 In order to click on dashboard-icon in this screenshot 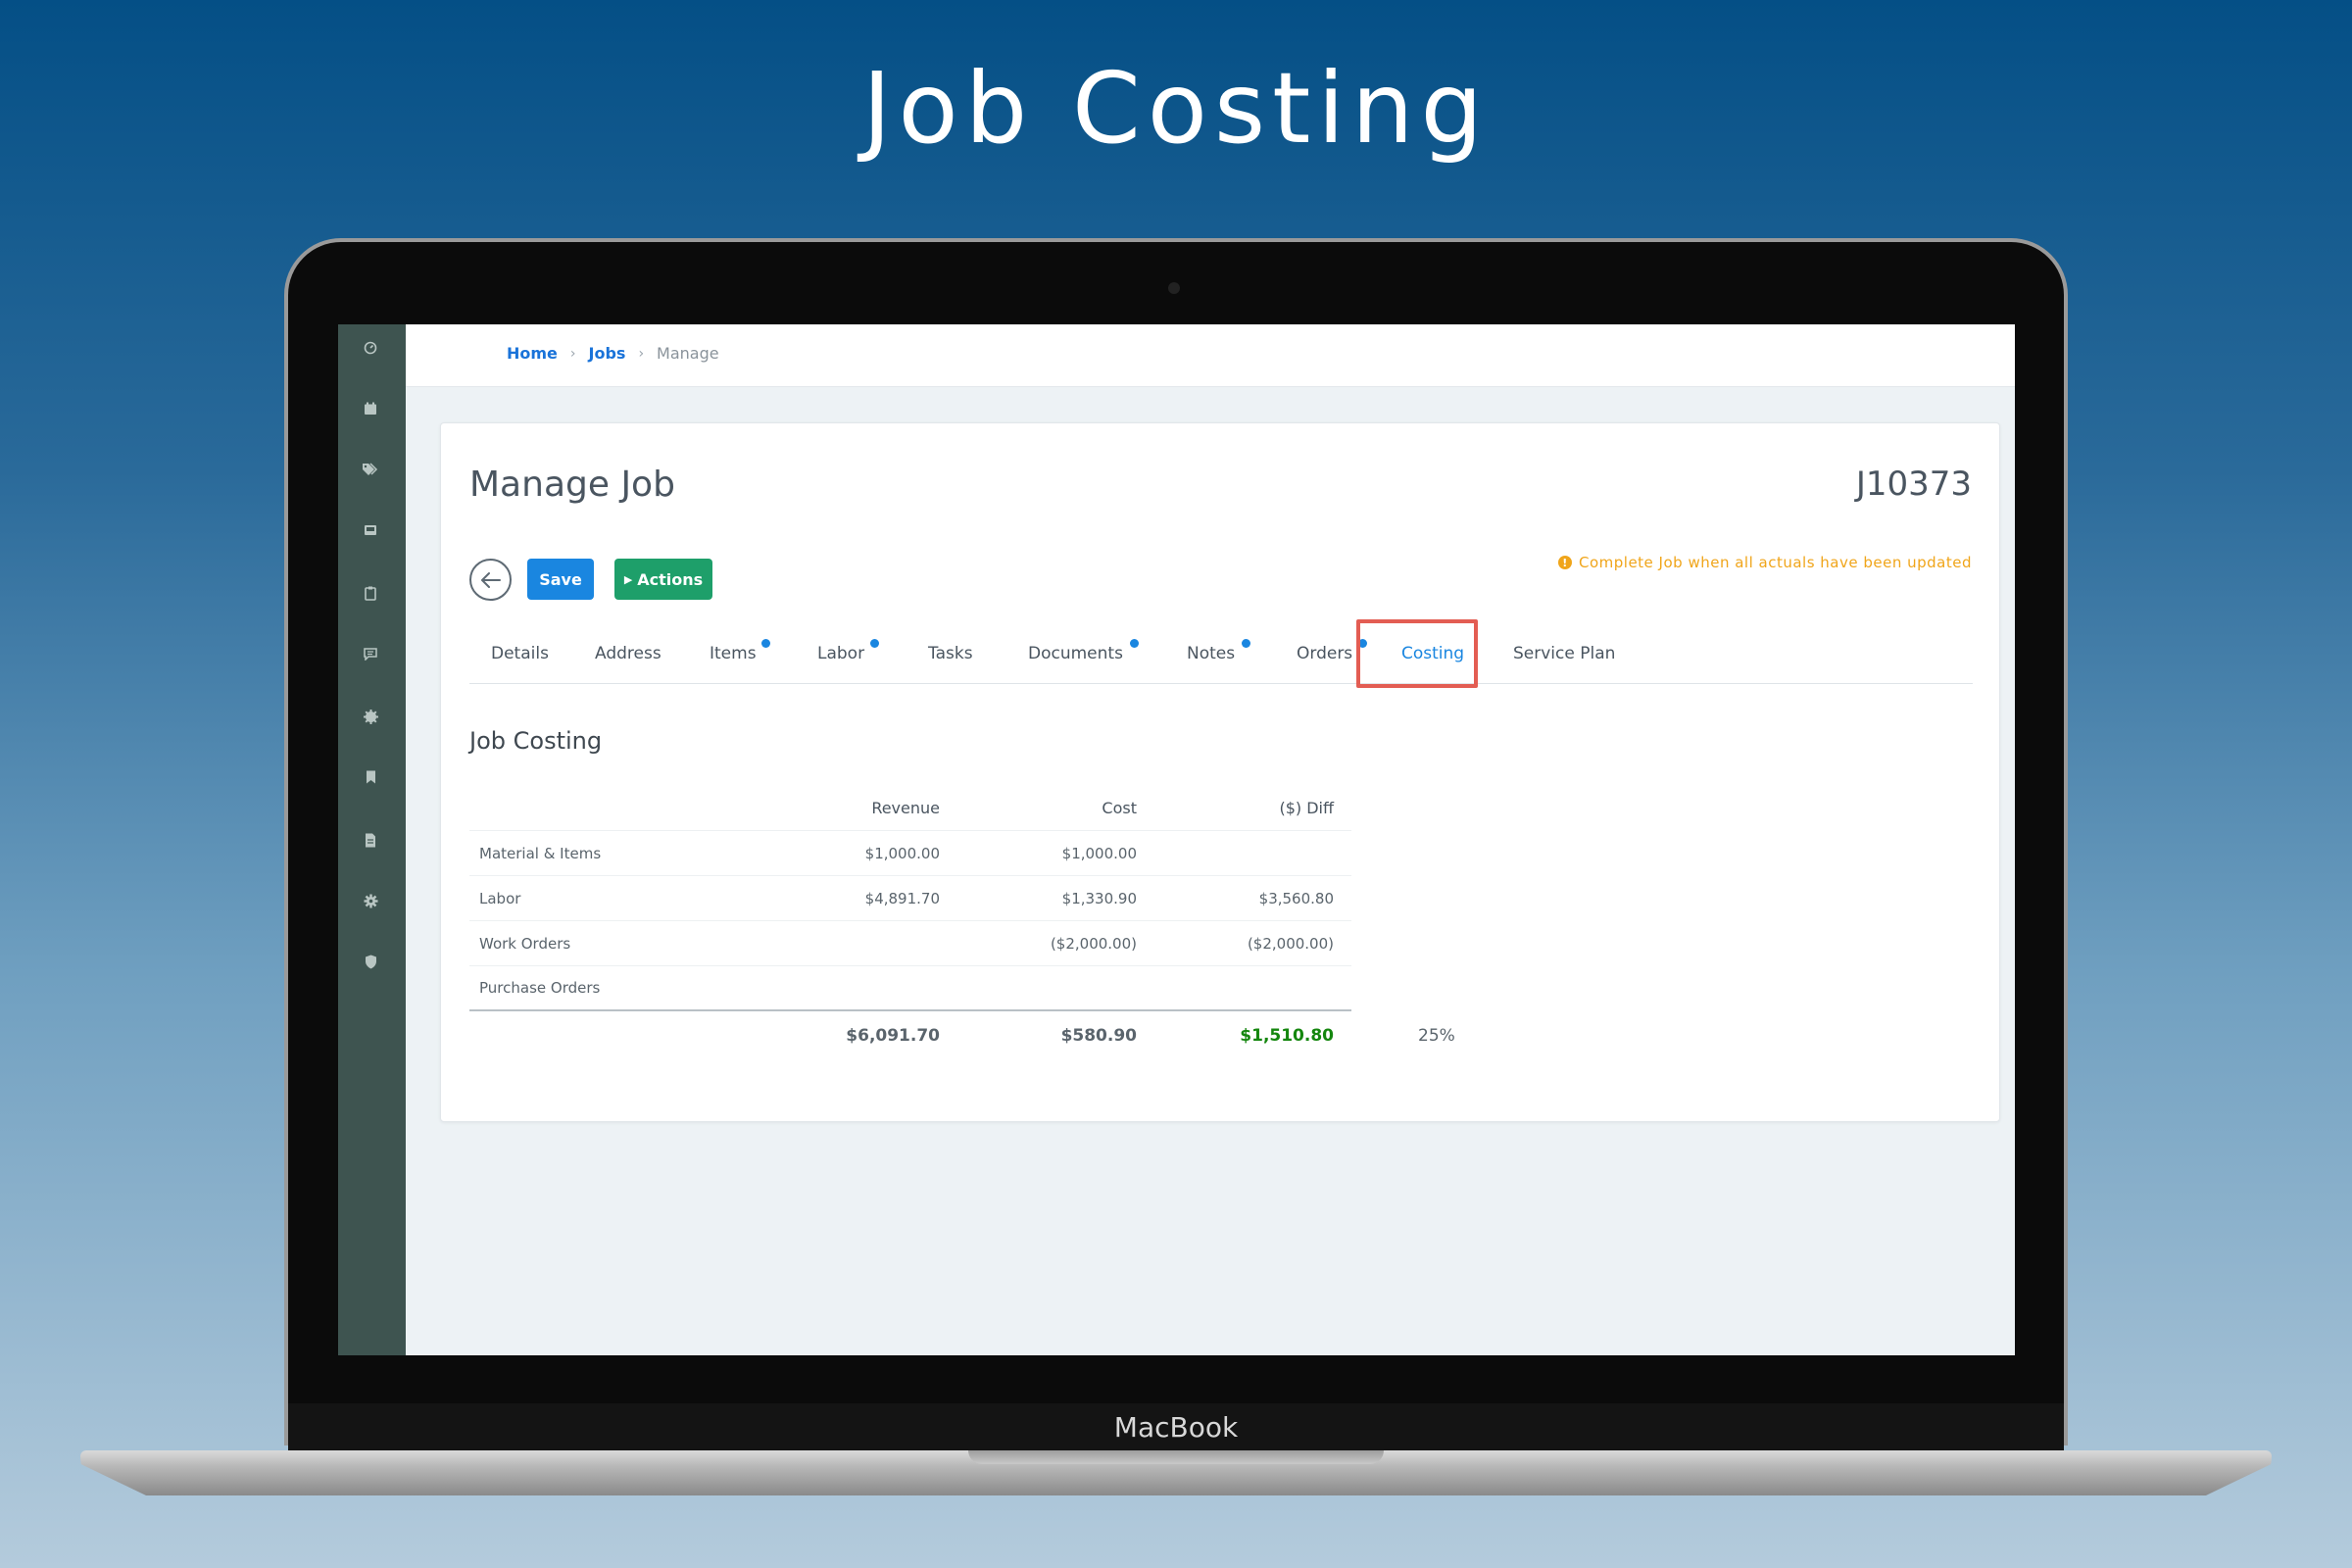, I will do `click(370, 348)`.